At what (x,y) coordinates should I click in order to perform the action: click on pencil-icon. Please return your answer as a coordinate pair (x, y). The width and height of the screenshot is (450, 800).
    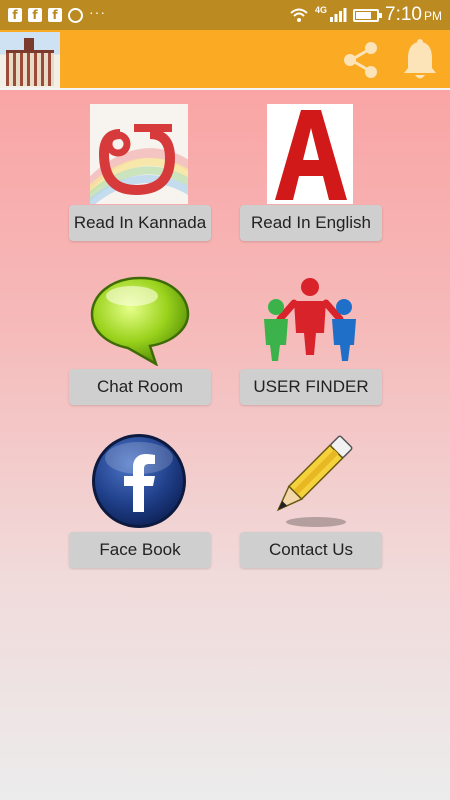
    Looking at the image, I should click on (308, 480).